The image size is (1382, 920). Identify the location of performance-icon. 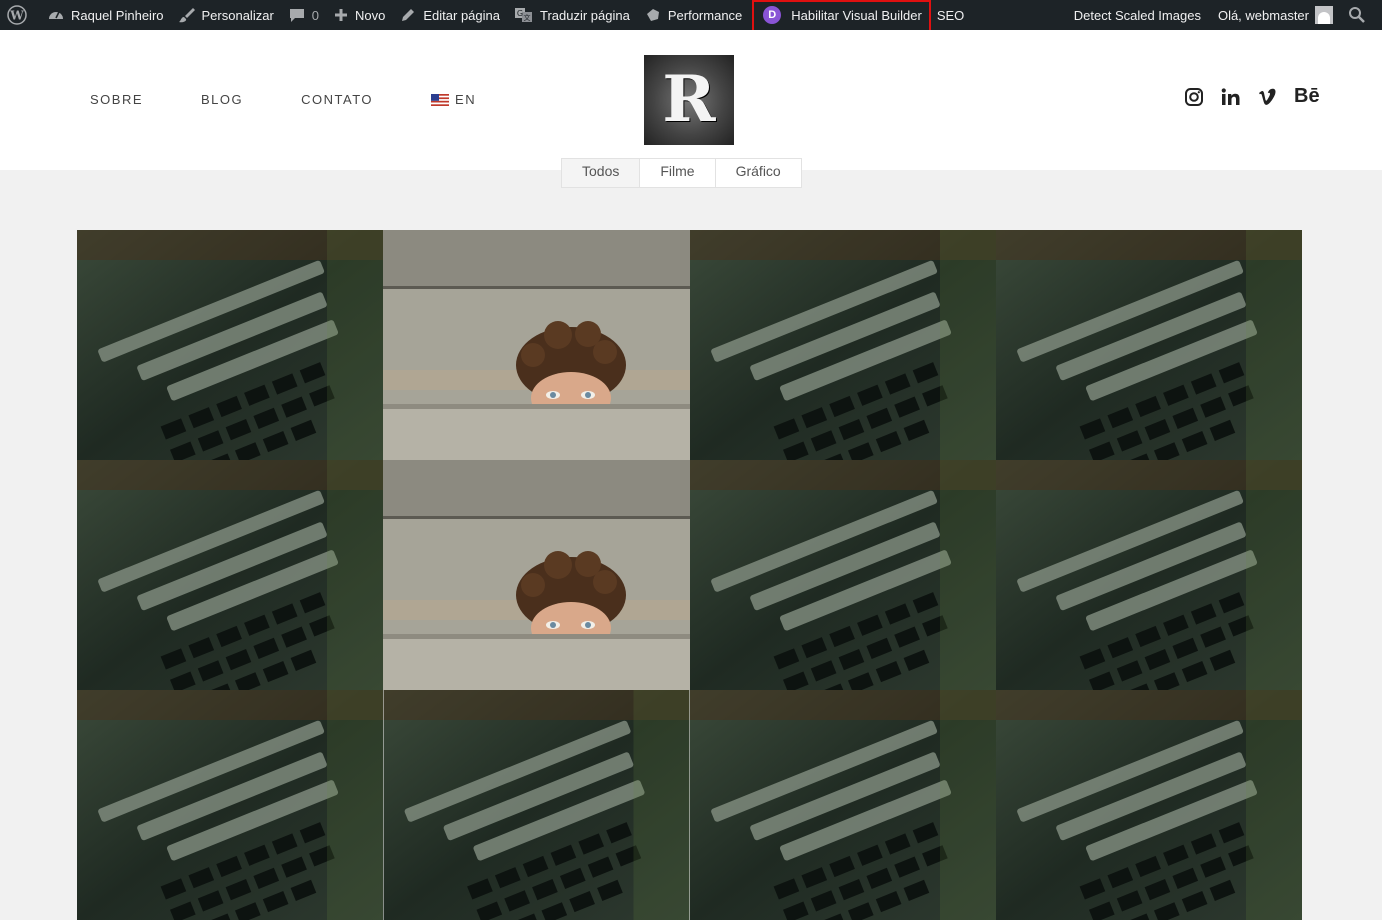
(652, 15).